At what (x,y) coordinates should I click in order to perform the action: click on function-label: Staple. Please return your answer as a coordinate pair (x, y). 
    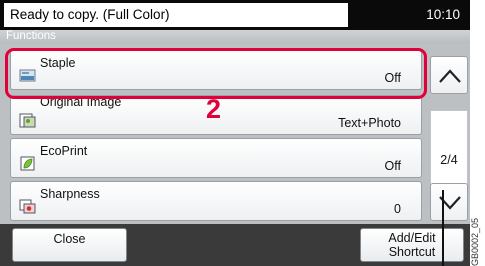
    Looking at the image, I should click on (58, 63).